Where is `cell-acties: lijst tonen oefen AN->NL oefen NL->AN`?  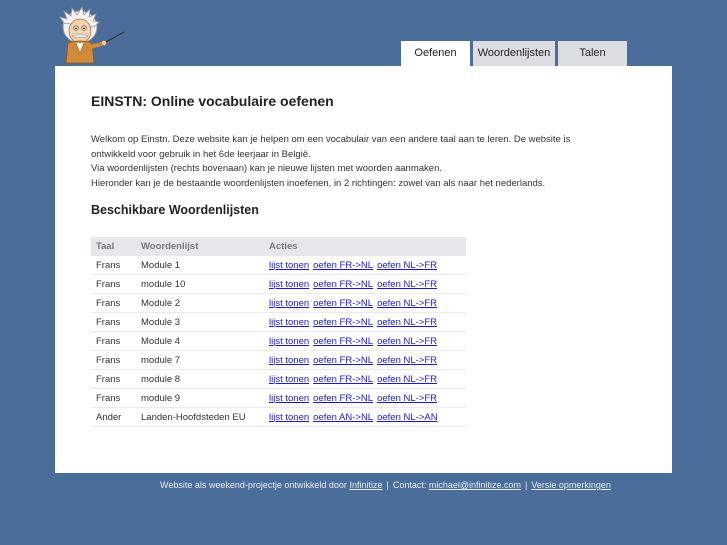
cell-acties: lijst tonen oefen AN->NL oefen NL->AN is located at coordinates (365, 417).